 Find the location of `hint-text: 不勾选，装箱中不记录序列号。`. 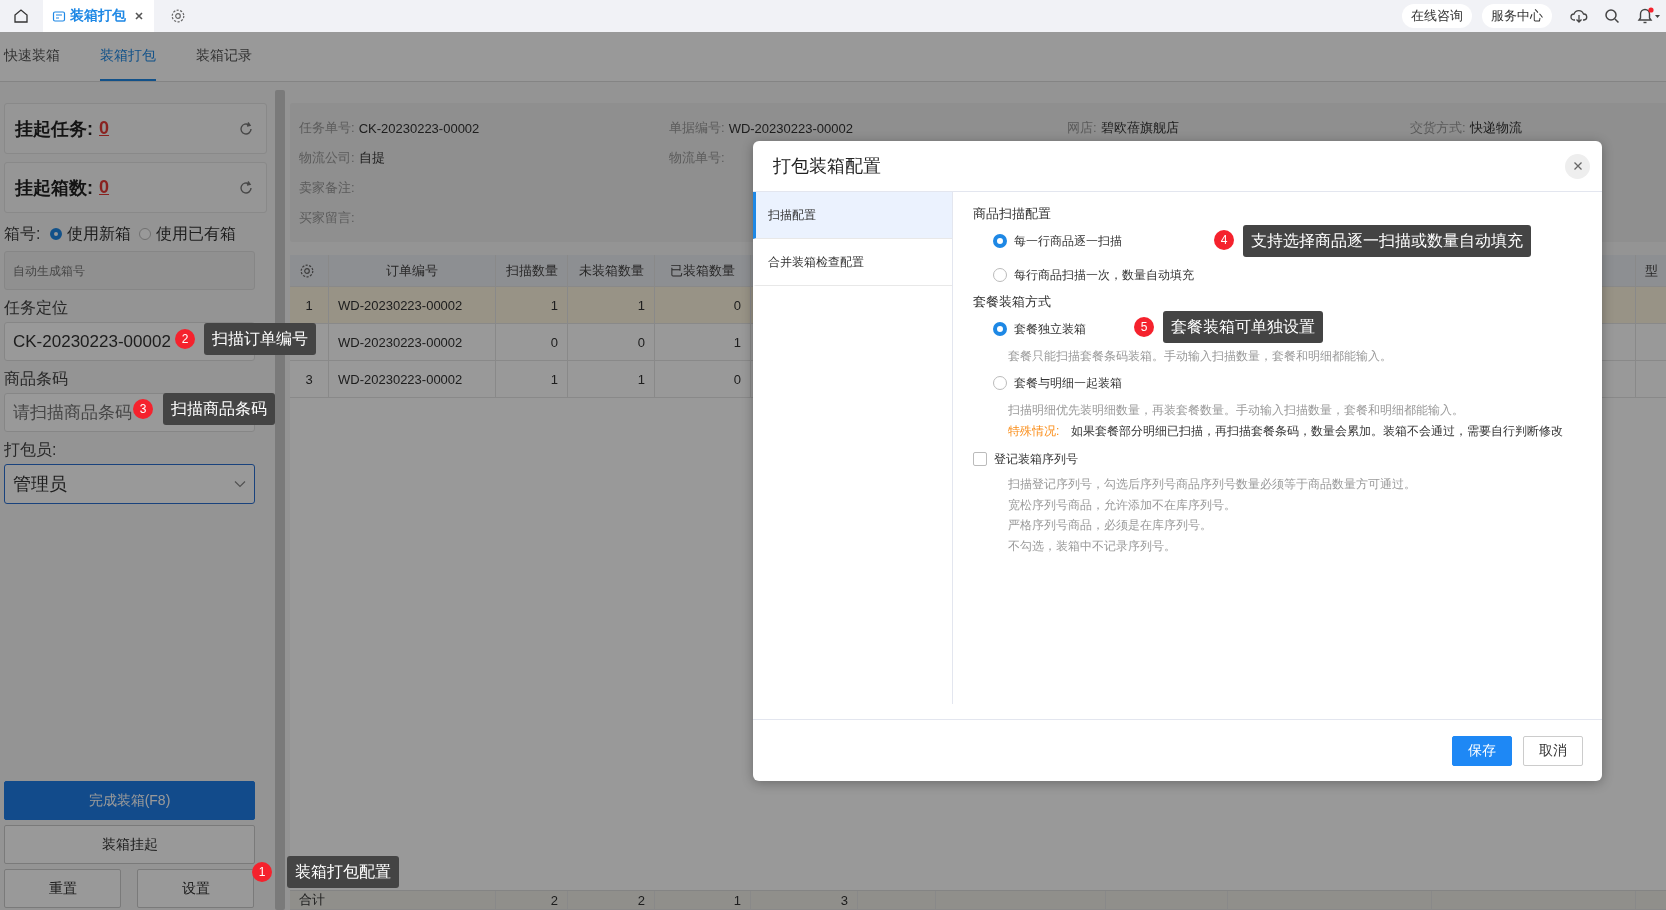

hint-text: 不勾选，装箱中不记录序列号。 is located at coordinates (1092, 546).